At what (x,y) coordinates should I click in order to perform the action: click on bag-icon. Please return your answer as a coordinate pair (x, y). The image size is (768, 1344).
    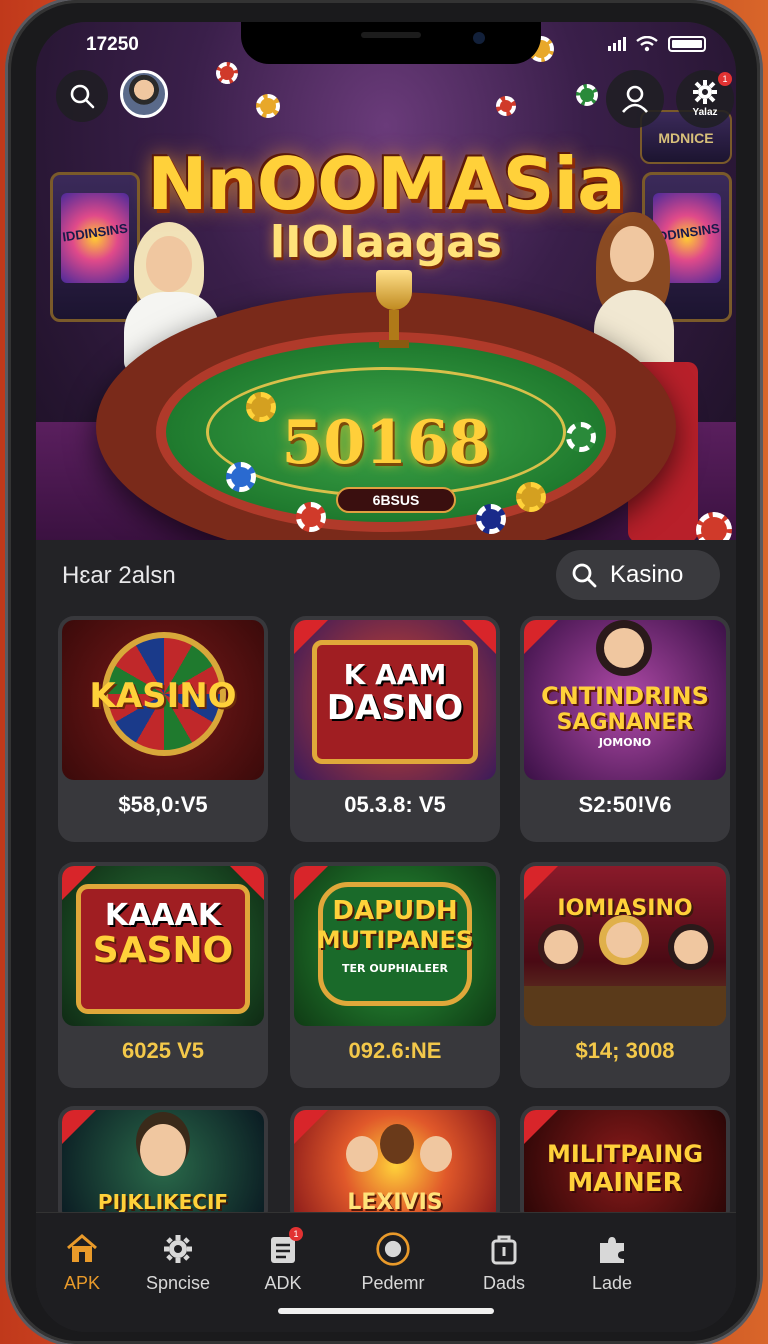
    Looking at the image, I should click on (504, 1250).